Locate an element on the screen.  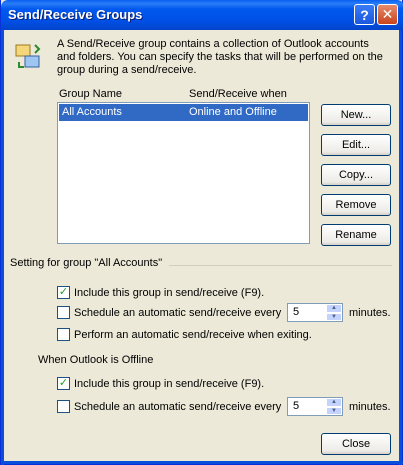
offline-schedule-row: Schedule an automatic send/receive every is located at coordinates (169, 406).